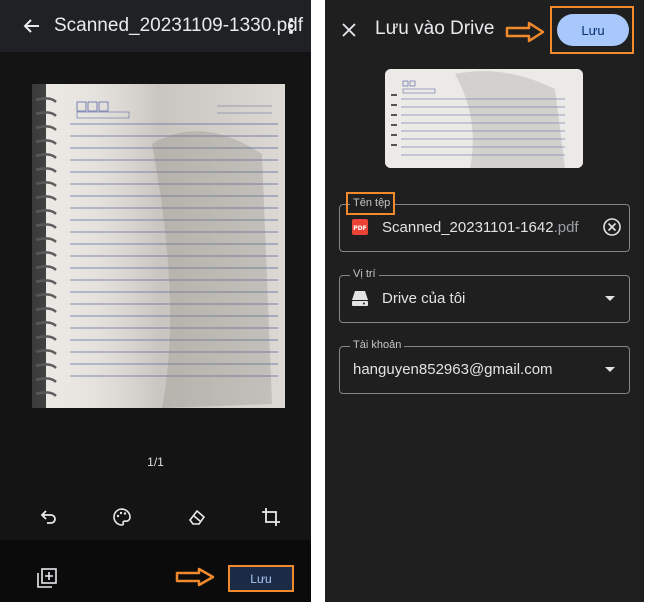 Image resolution: width=650 pixels, height=602 pixels. I want to click on document-title: Scanned_20231109-1330.pdf, so click(178, 25).